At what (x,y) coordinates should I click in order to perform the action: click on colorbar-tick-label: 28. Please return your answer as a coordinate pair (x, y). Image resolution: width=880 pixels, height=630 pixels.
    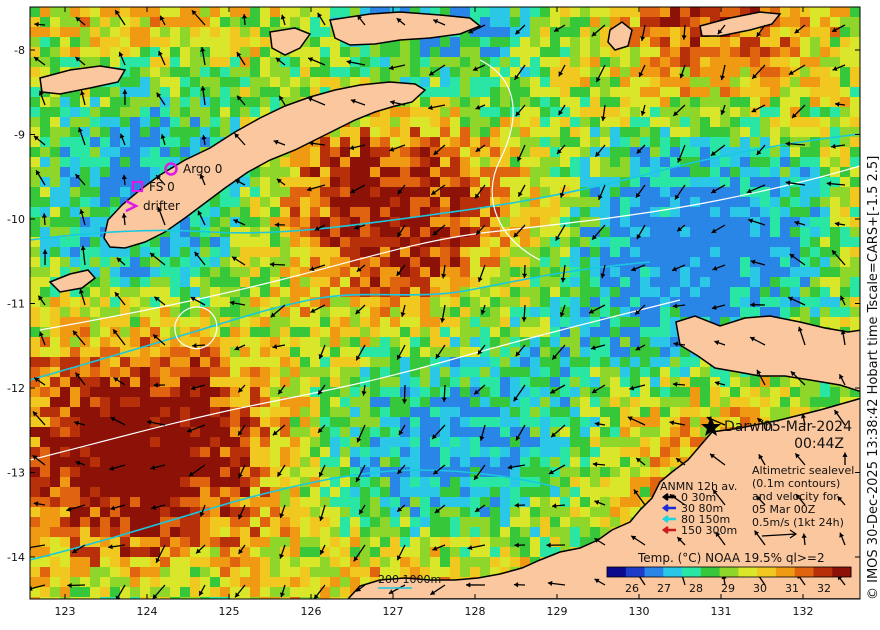
    Looking at the image, I should click on (696, 588).